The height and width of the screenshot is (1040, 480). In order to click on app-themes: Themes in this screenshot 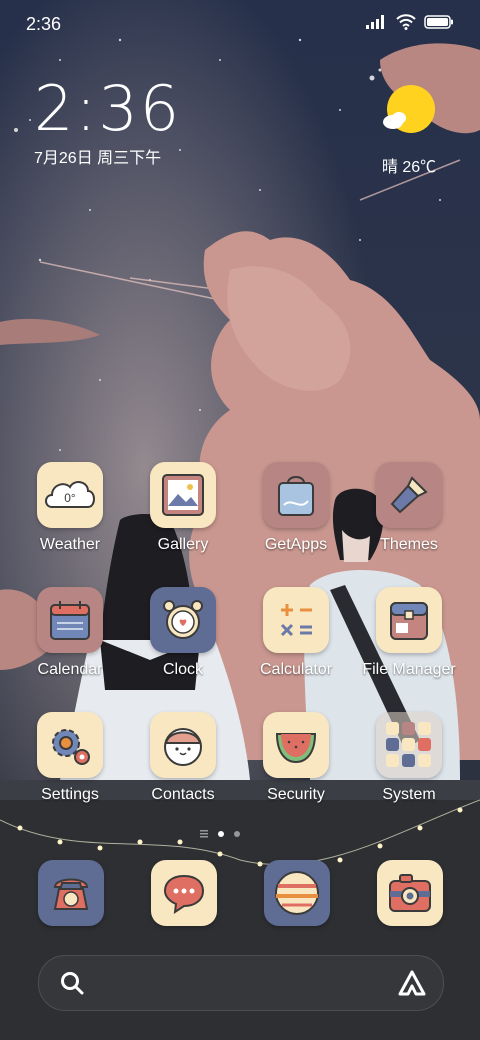, I will do `click(409, 508)`.